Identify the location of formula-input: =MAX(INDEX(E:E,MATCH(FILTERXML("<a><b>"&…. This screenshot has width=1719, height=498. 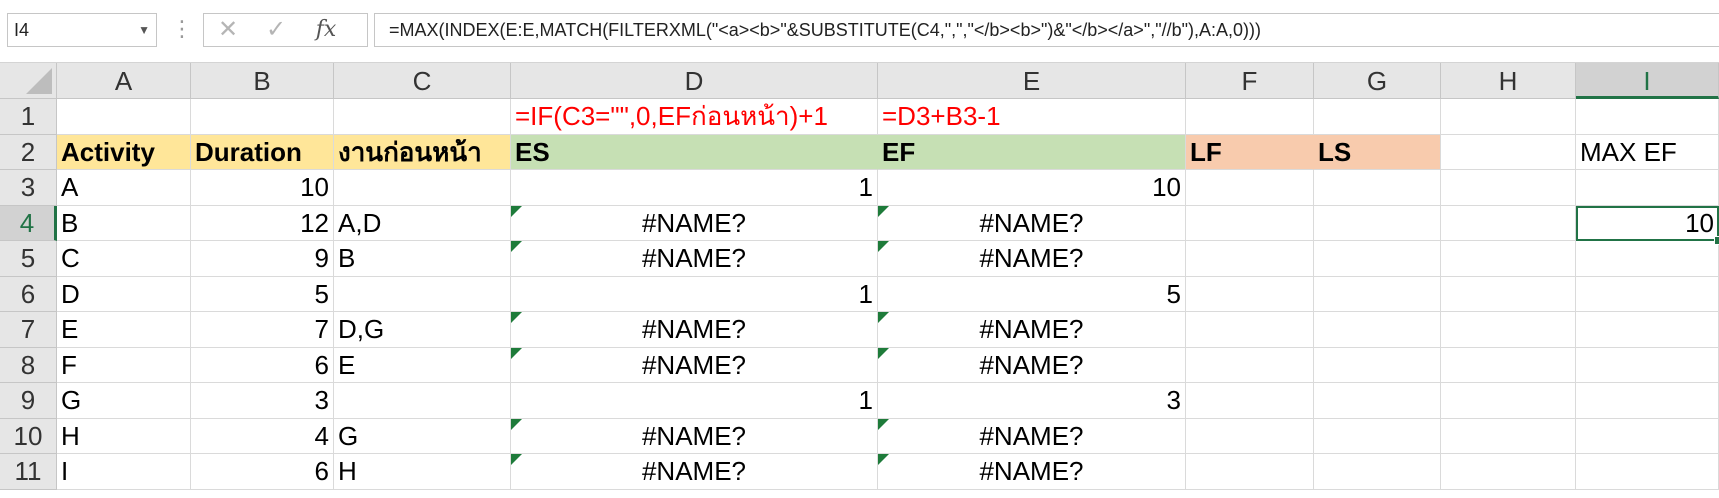
(1046, 30).